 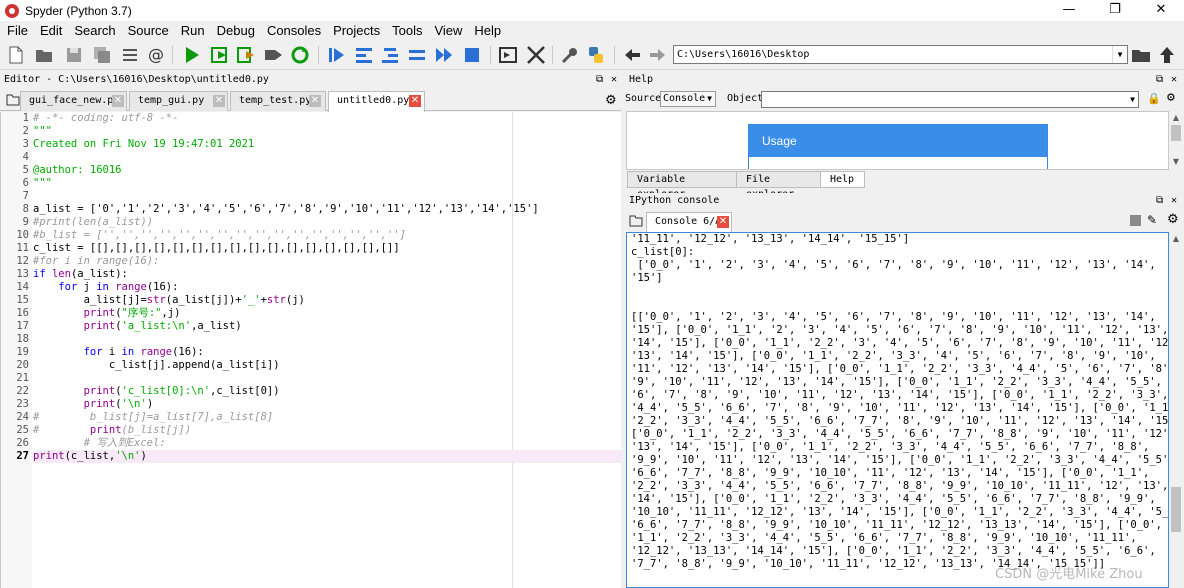 I want to click on code-line: # b_list[j]=a_list[7],a_list[8], so click(x=327, y=417).